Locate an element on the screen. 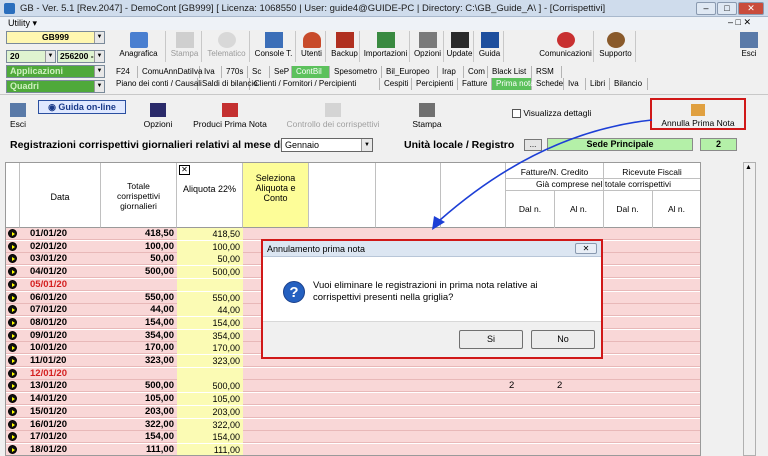  tab-percipienti: Percipienti is located at coordinates (435, 84).